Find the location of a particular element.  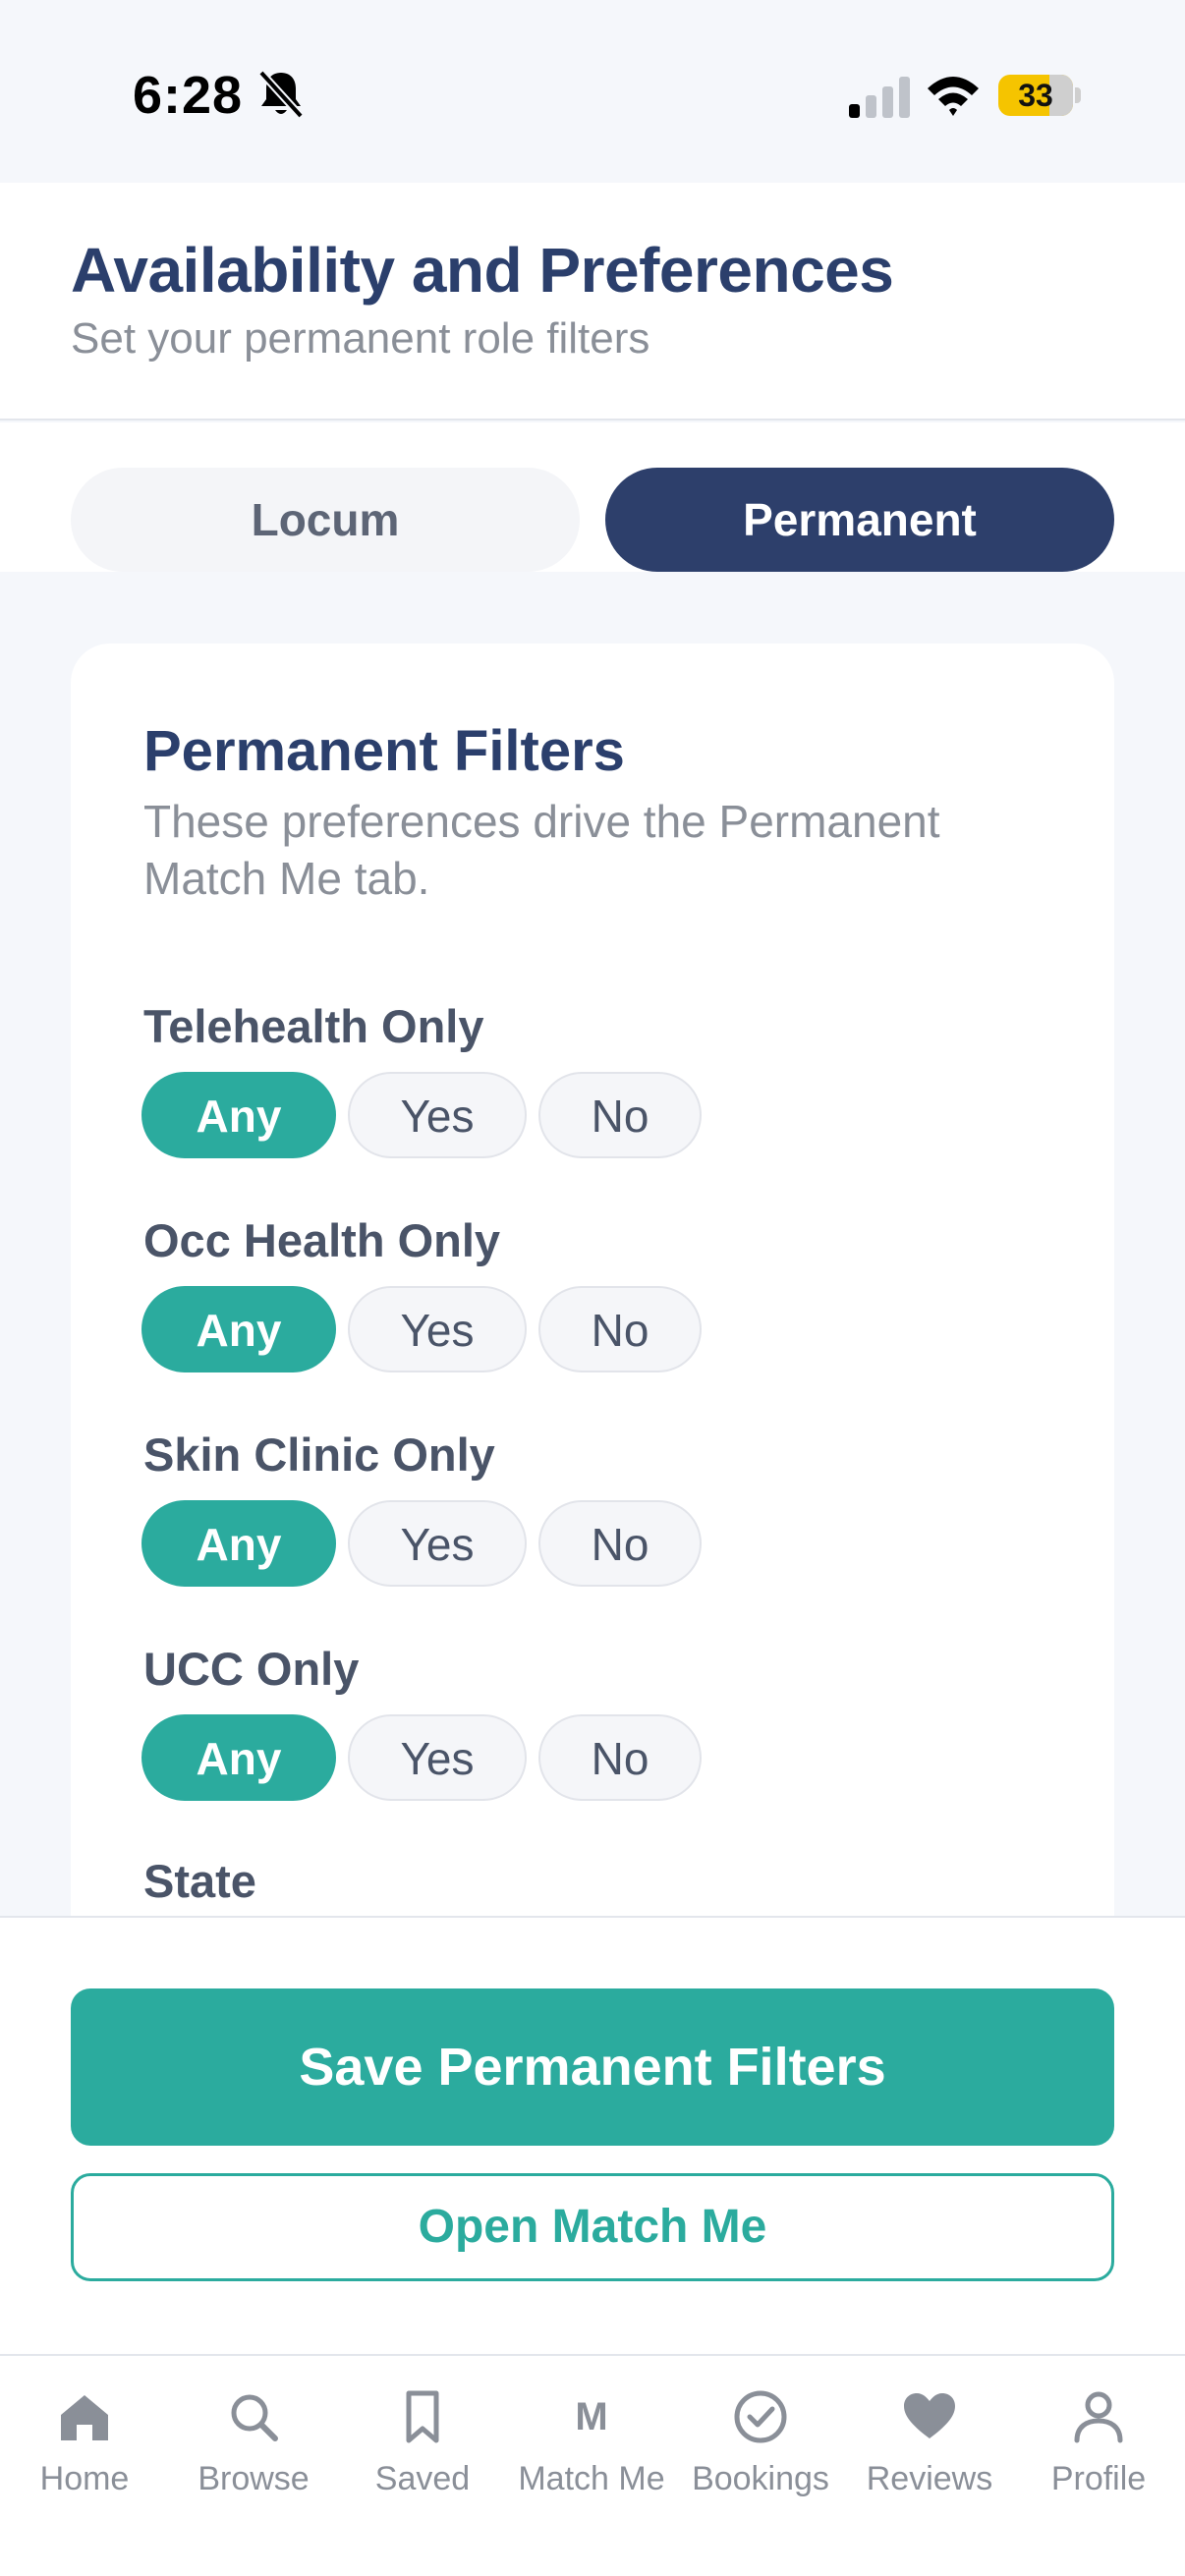

ucc-any-option: Any is located at coordinates (239, 1757).